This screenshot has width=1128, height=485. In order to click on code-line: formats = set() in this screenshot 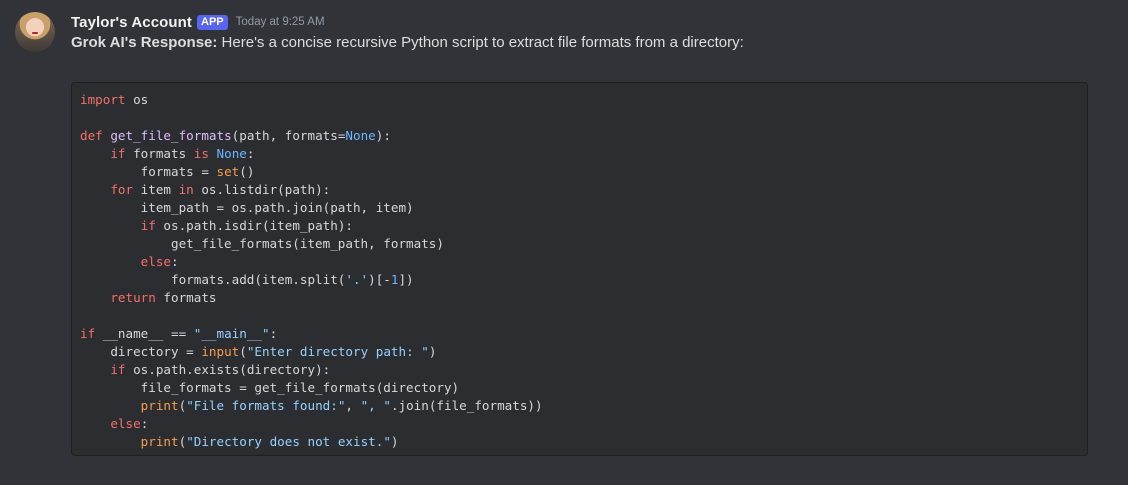, I will do `click(311, 172)`.